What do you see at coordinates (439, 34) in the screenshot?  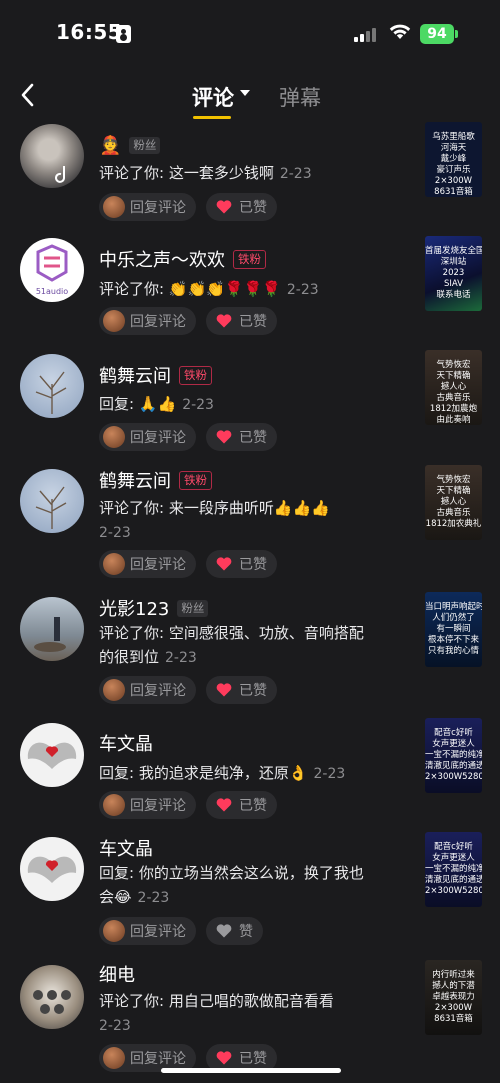 I see `battery-icon: 94` at bounding box center [439, 34].